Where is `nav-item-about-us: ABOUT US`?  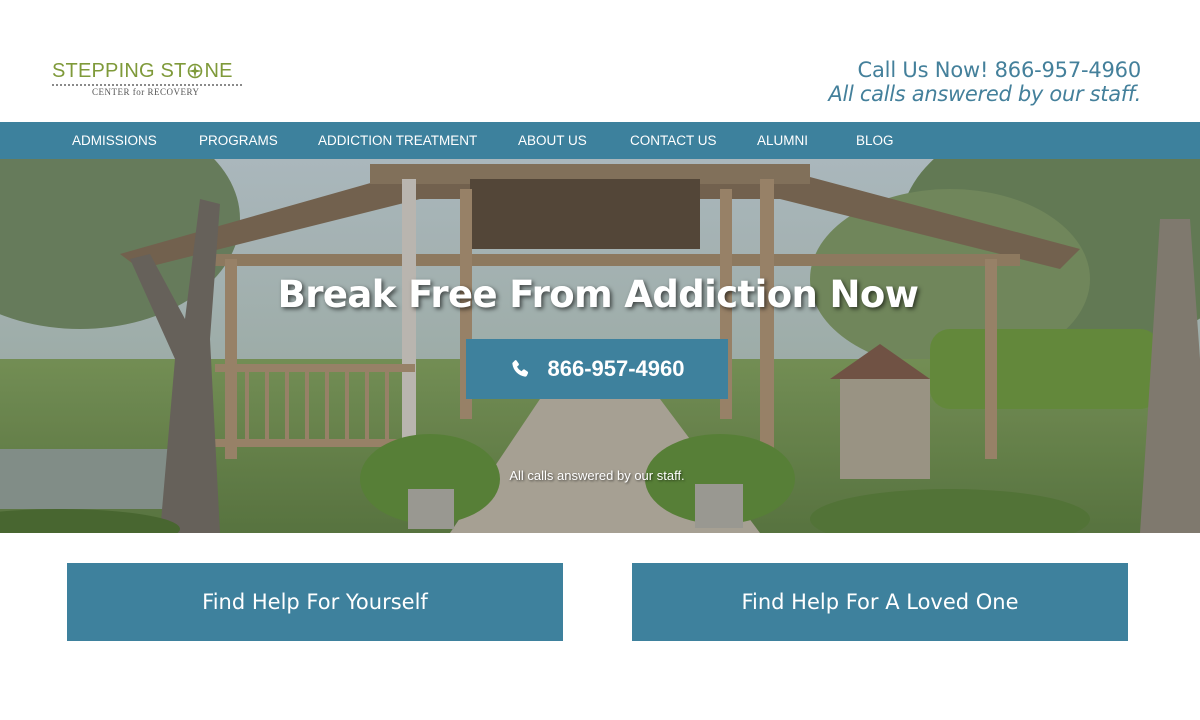
nav-item-about-us: ABOUT US is located at coordinates (552, 140).